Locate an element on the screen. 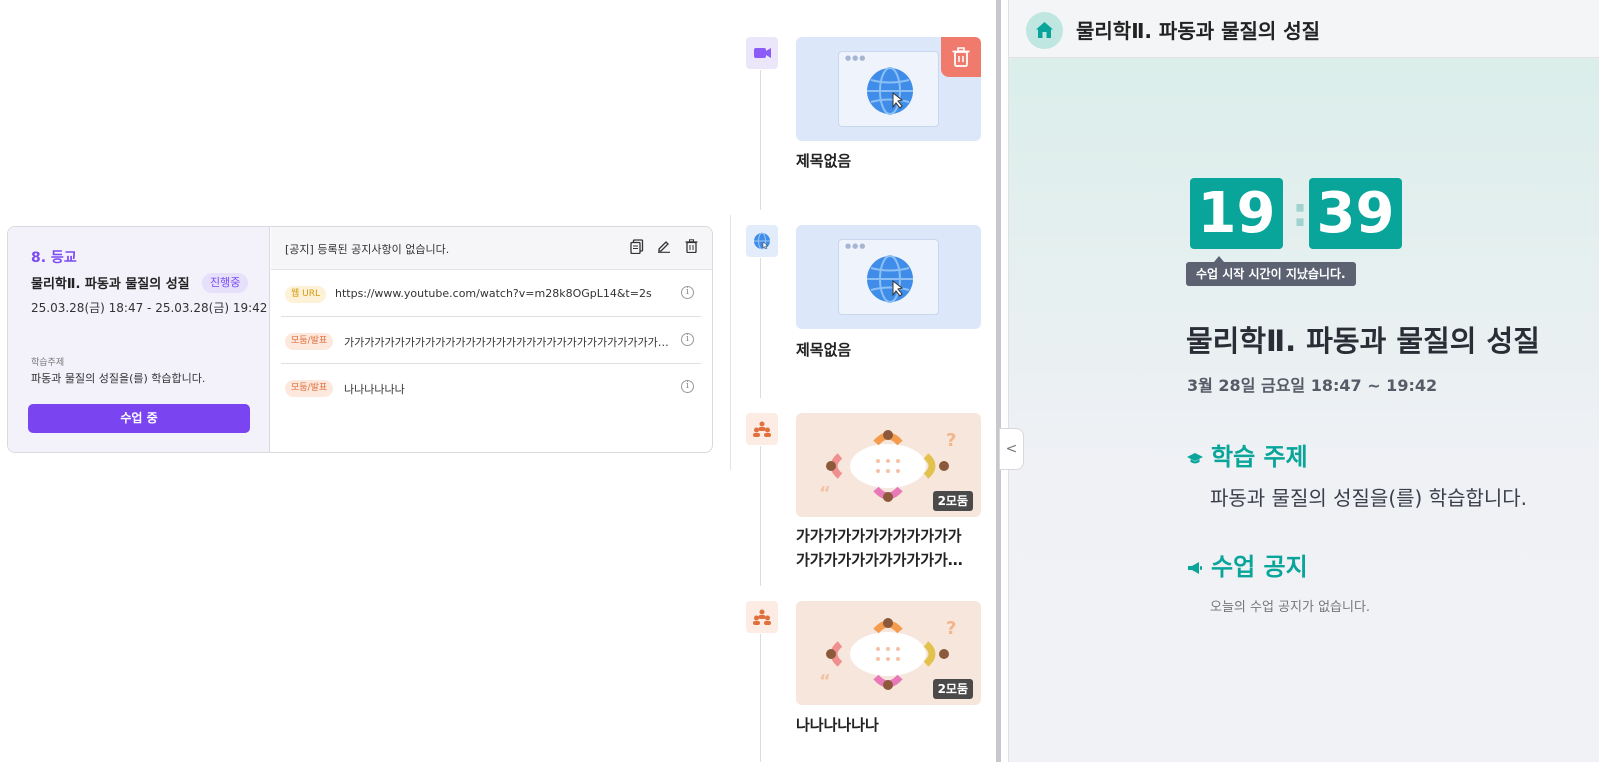  home-icon is located at coordinates (1044, 30).